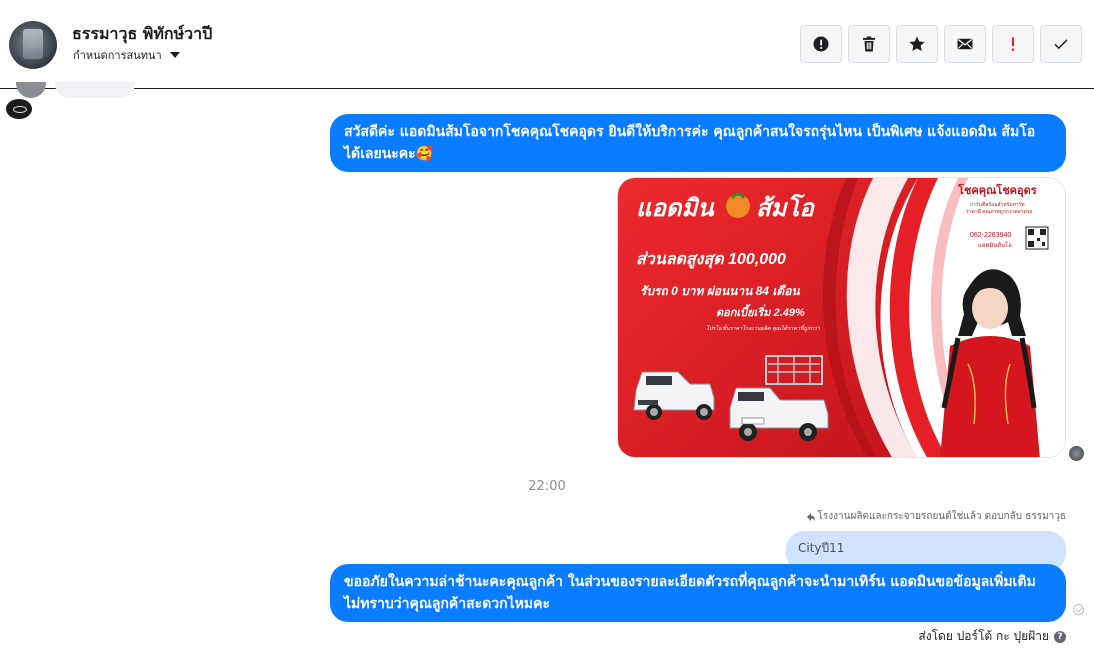 The width and height of the screenshot is (1094, 671). I want to click on seen-avatar, so click(1076, 453).